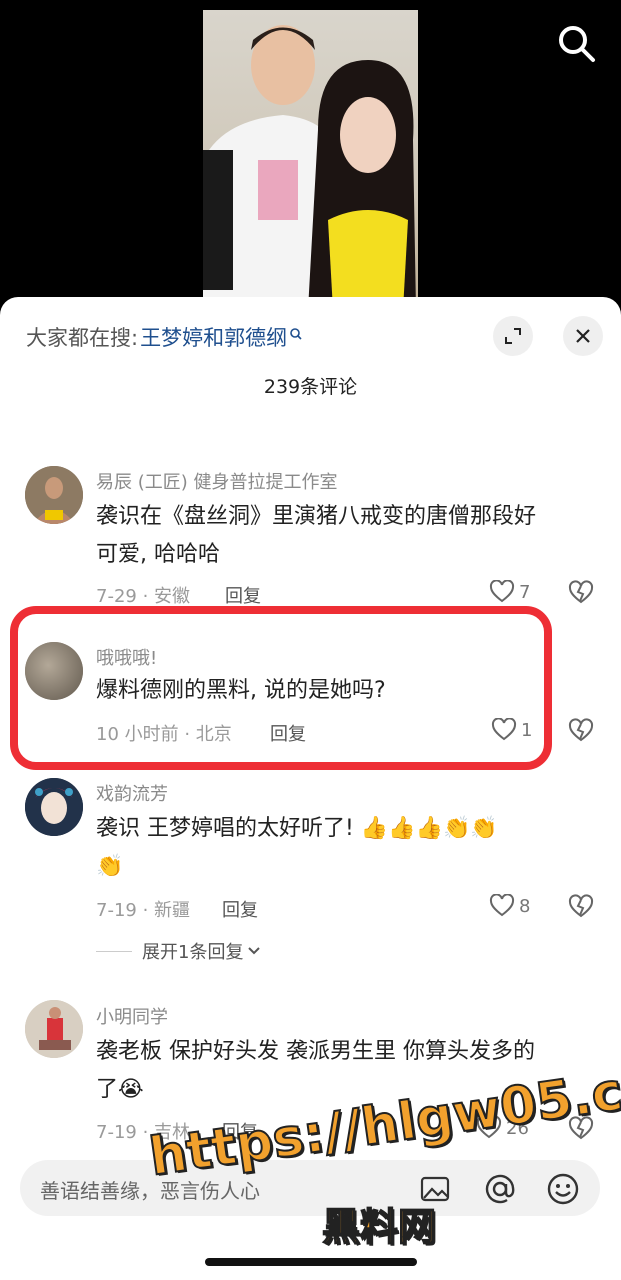 Image resolution: width=621 pixels, height=1280 pixels. I want to click on small-search-icon, so click(296, 334).